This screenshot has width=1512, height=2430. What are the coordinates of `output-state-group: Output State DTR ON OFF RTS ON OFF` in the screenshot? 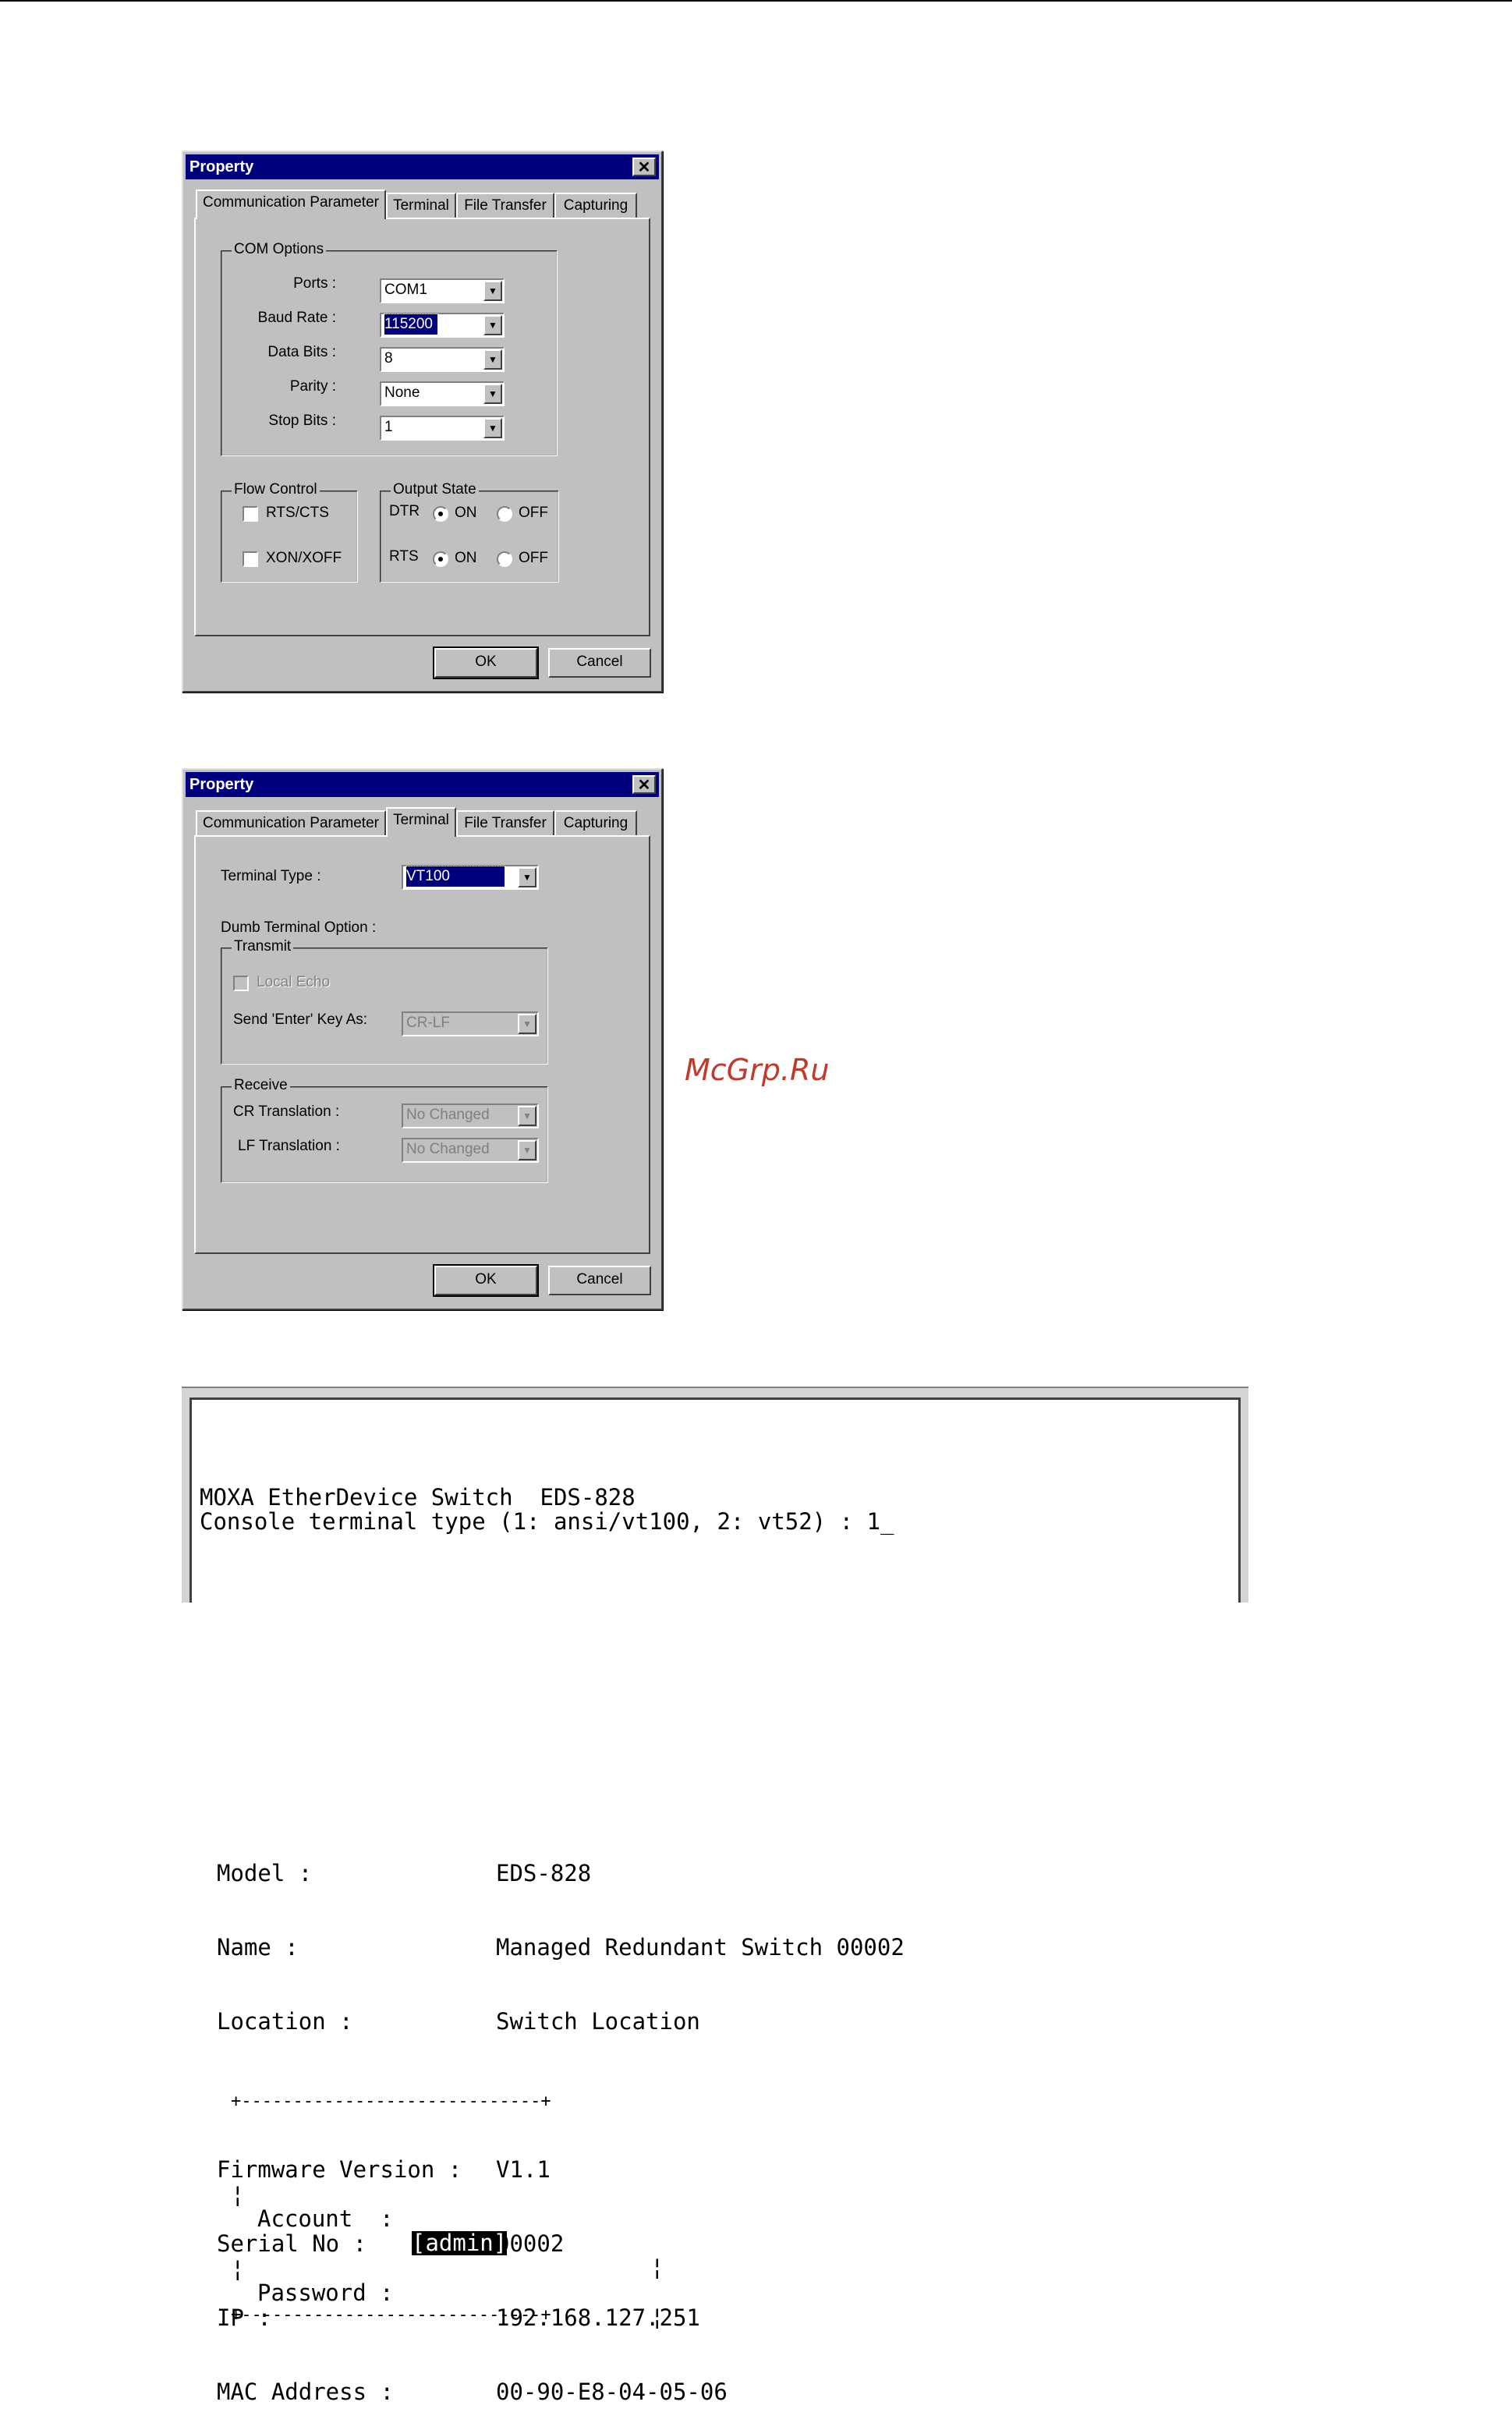 It's located at (469, 532).